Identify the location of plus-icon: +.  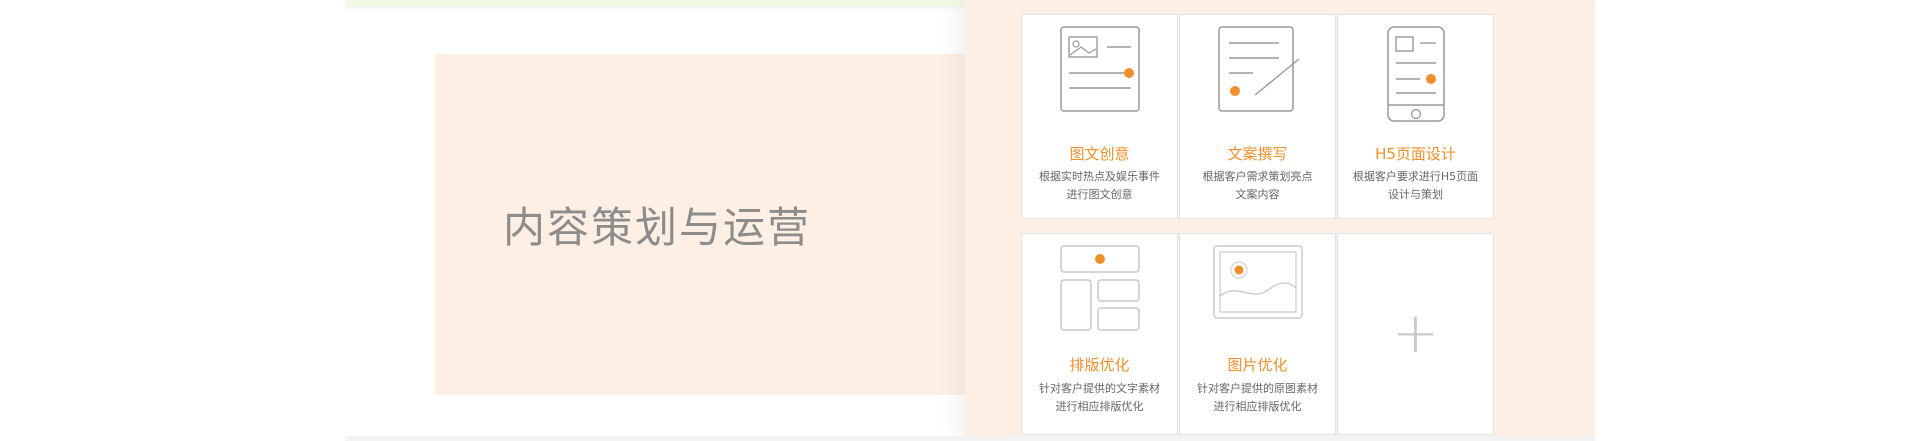
(1415, 333).